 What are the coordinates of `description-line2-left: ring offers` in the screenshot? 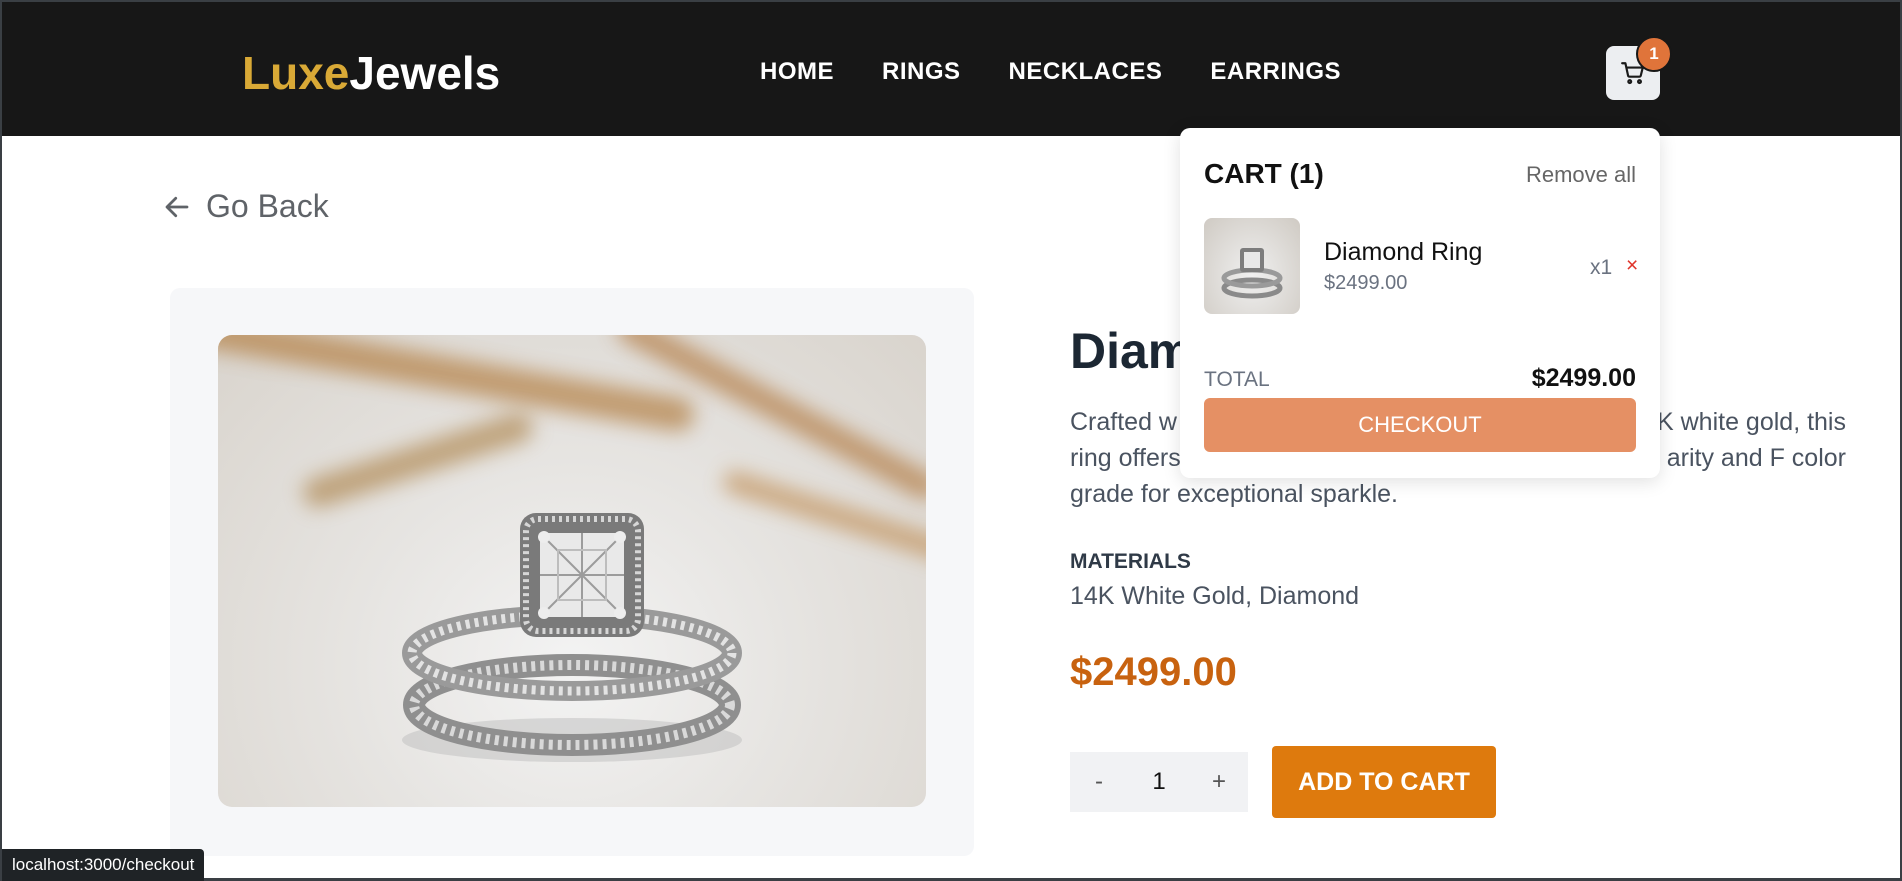 It's located at (1125, 458).